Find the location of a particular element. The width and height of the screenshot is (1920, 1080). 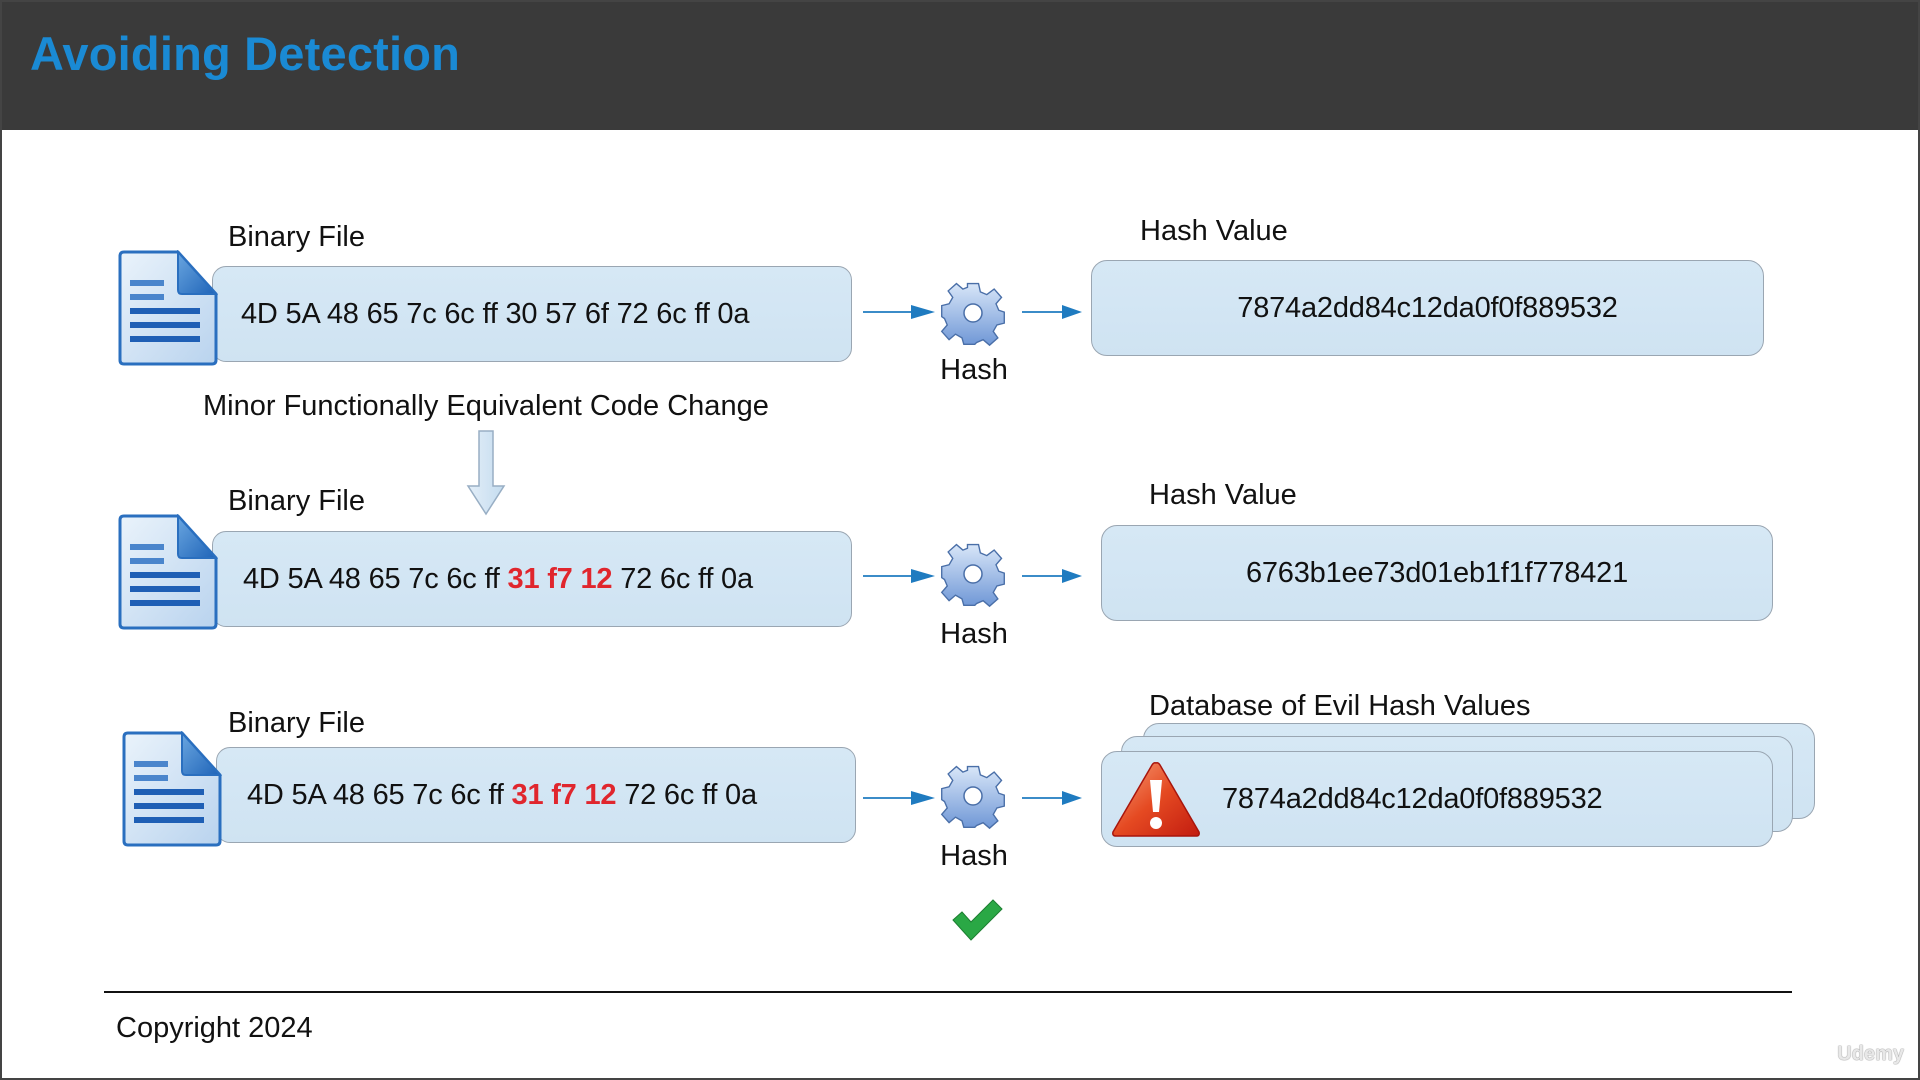

arrow-down-icon is located at coordinates (486, 473).